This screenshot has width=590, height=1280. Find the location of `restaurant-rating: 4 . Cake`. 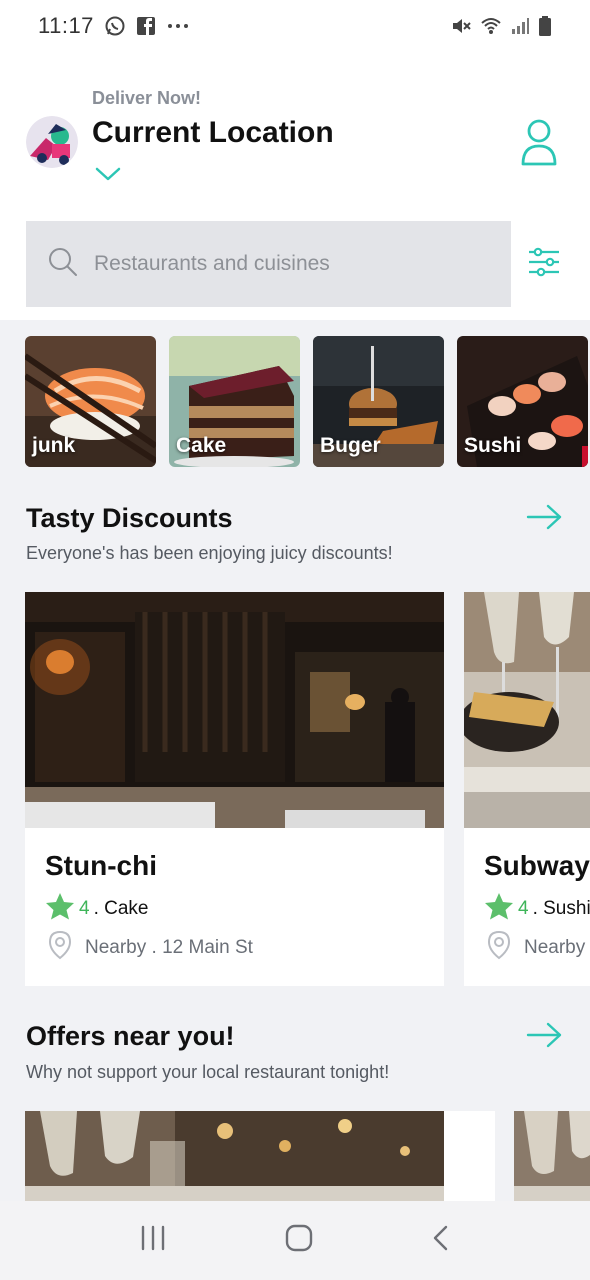

restaurant-rating: 4 . Cake is located at coordinates (97, 909).